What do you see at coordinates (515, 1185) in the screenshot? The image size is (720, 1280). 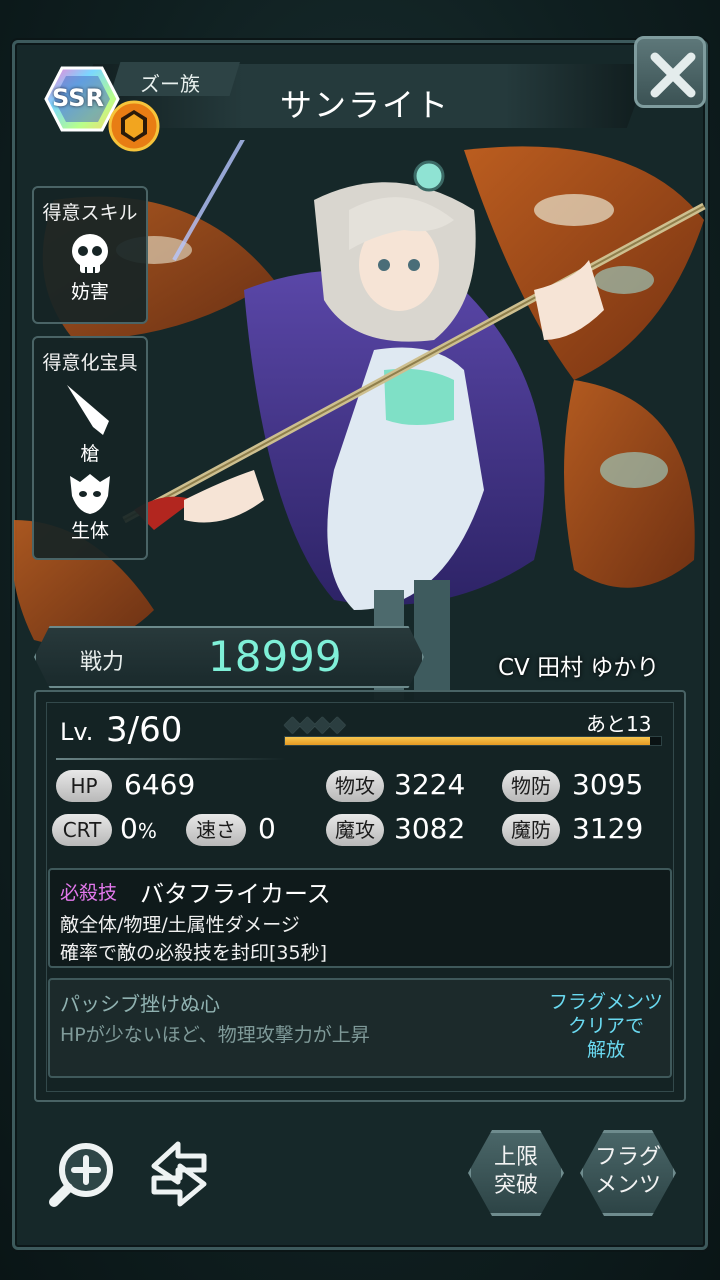 I see `limit-break-line-2: 突破` at bounding box center [515, 1185].